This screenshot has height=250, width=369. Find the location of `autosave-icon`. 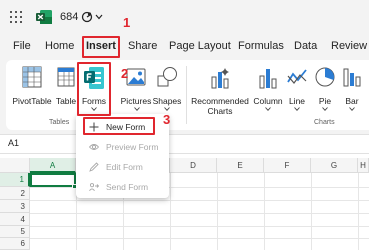

autosave-icon is located at coordinates (87, 17).